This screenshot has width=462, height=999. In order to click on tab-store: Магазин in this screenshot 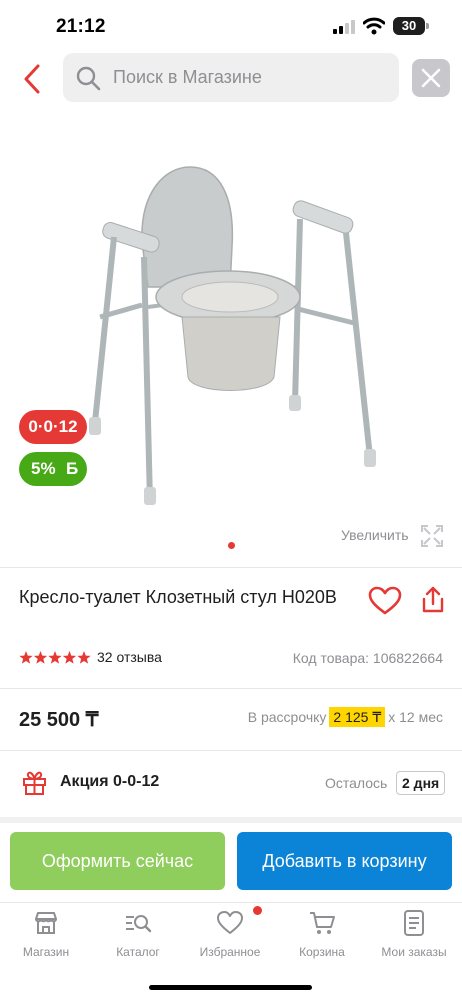, I will do `click(46, 938)`.